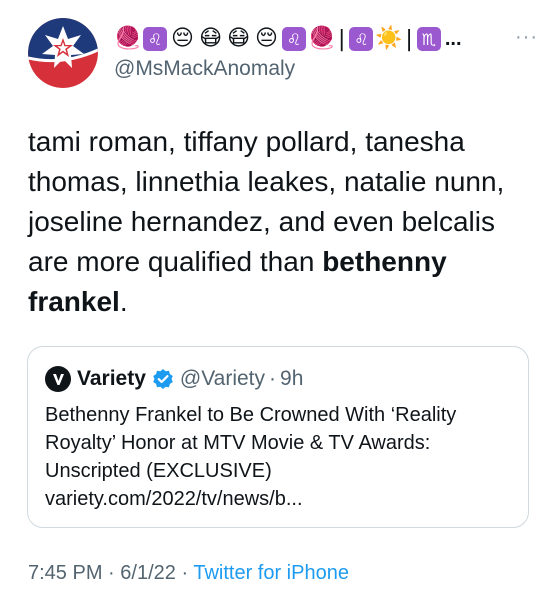  I want to click on more-options-icon: ···, so click(526, 37).